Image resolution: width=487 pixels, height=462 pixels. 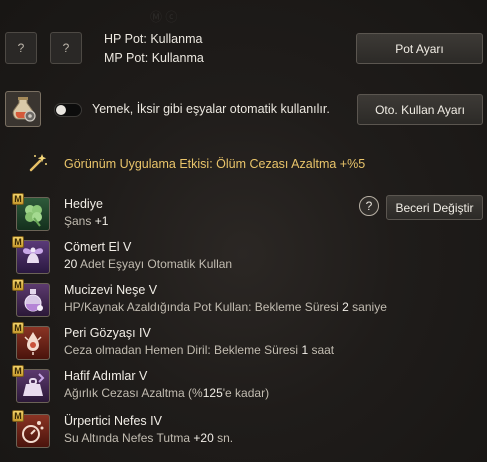 What do you see at coordinates (98, 247) in the screenshot?
I see `skill-name: Cömert El V` at bounding box center [98, 247].